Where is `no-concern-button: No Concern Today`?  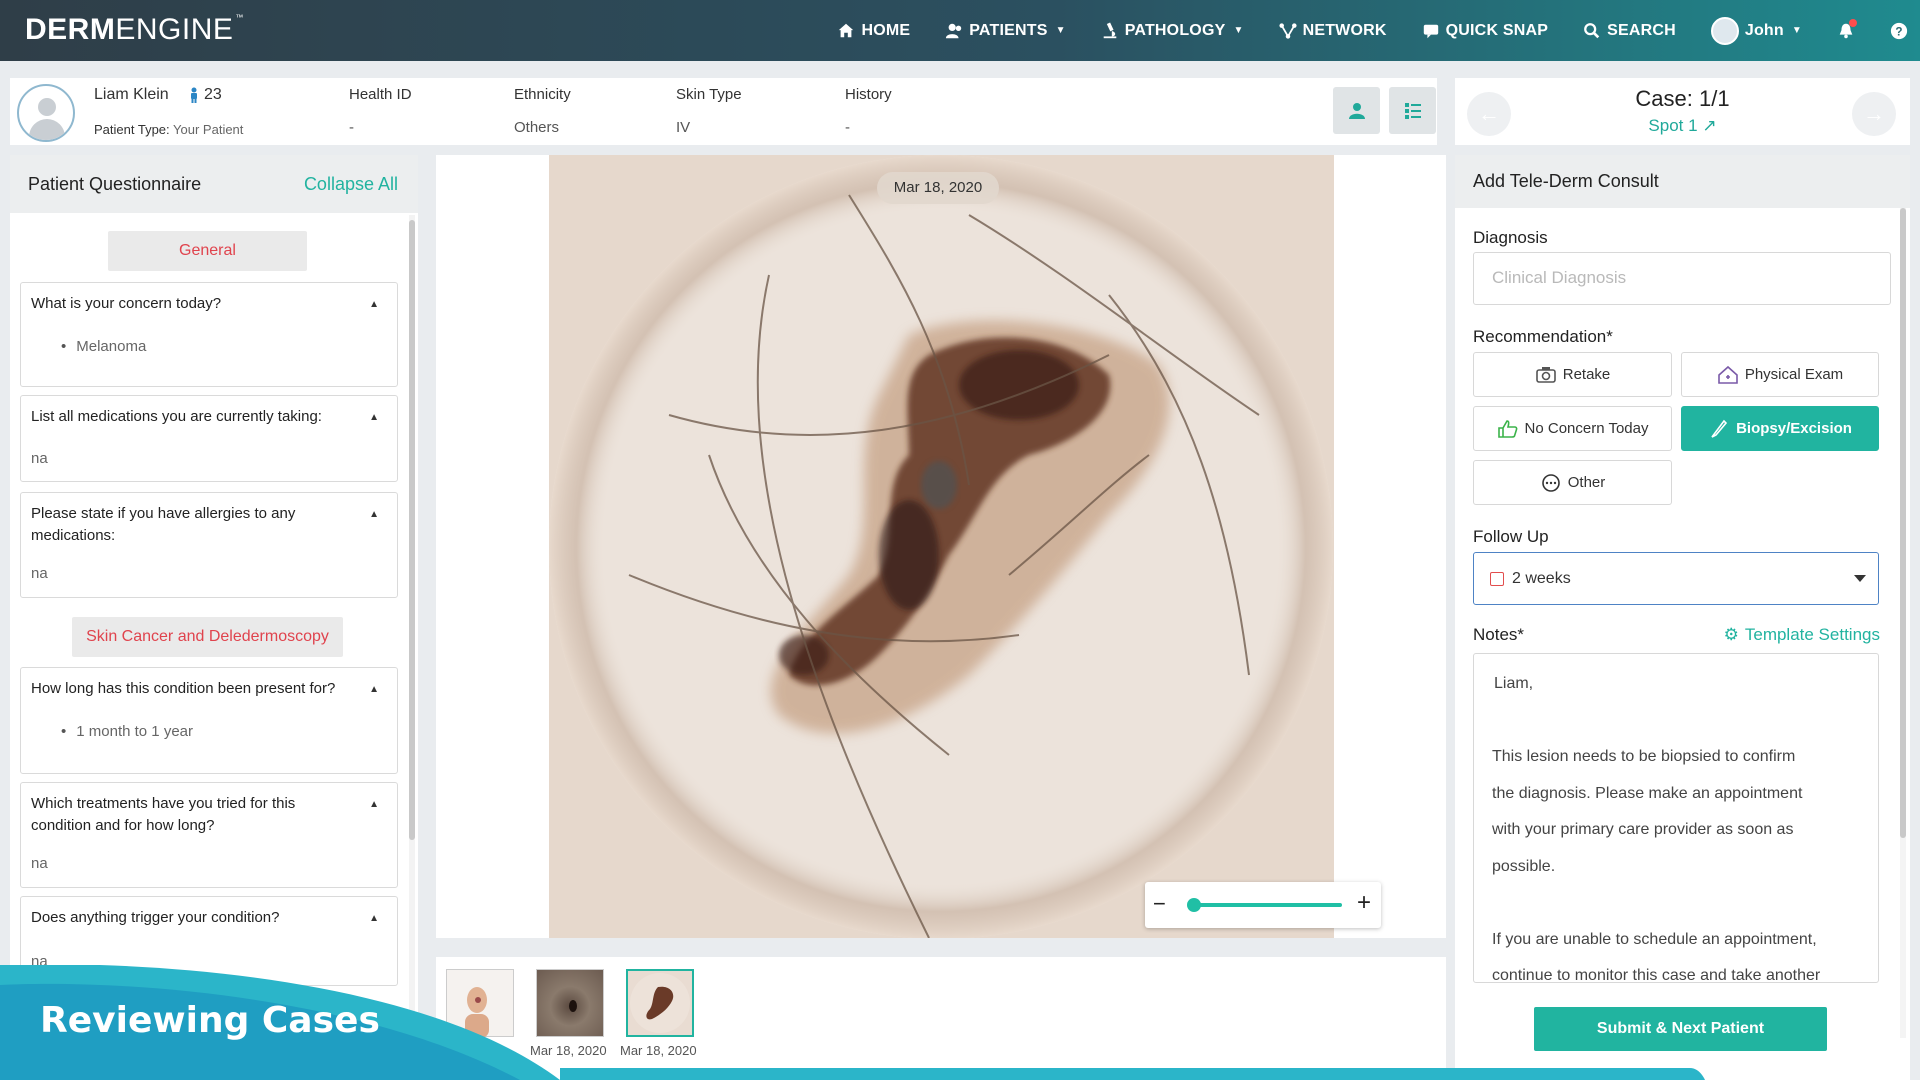 no-concern-button: No Concern Today is located at coordinates (1572, 428).